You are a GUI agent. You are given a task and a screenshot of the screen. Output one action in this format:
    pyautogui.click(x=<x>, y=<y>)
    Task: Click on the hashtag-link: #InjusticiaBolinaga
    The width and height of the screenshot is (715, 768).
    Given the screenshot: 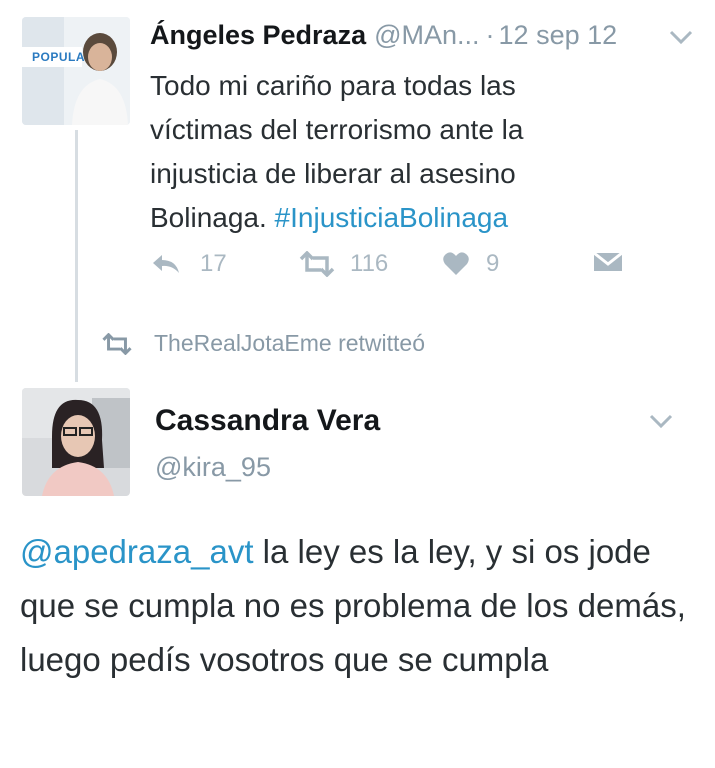 What is the action you would take?
    pyautogui.click(x=392, y=217)
    